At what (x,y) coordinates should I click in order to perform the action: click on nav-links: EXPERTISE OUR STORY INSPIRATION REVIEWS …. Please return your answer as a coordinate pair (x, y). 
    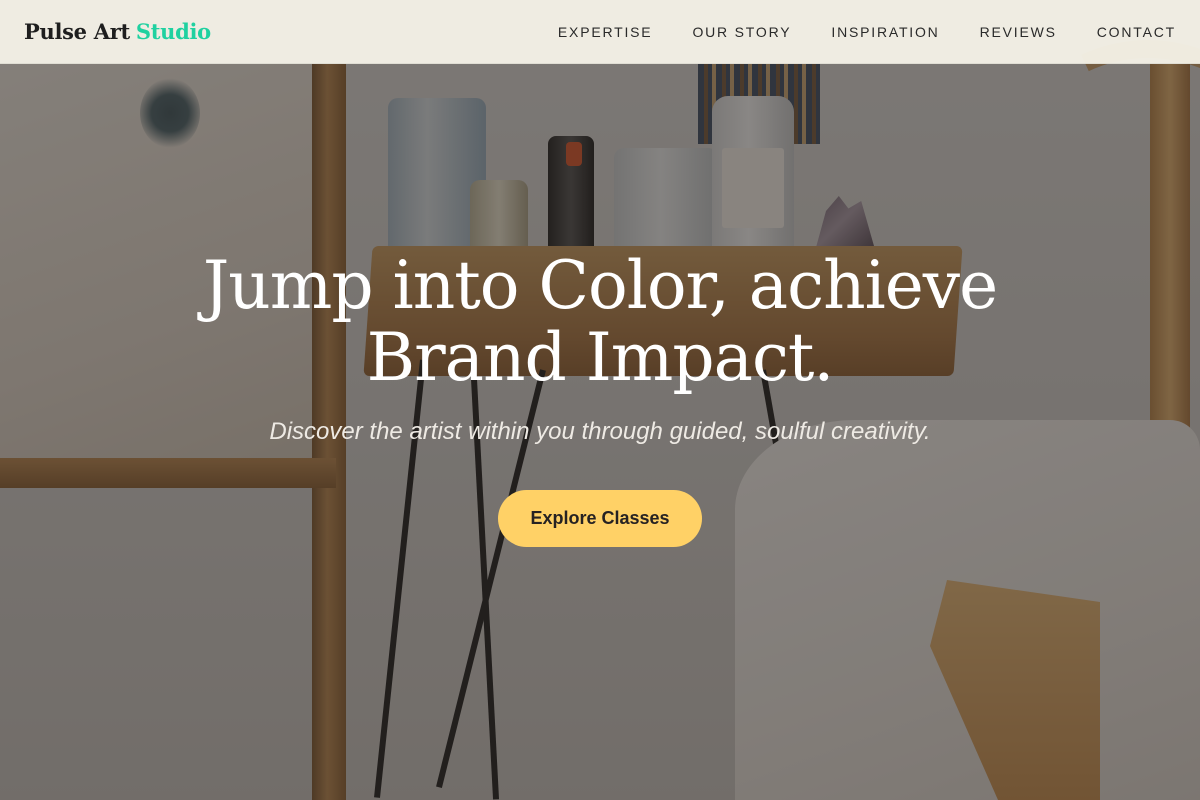
    Looking at the image, I should click on (867, 32).